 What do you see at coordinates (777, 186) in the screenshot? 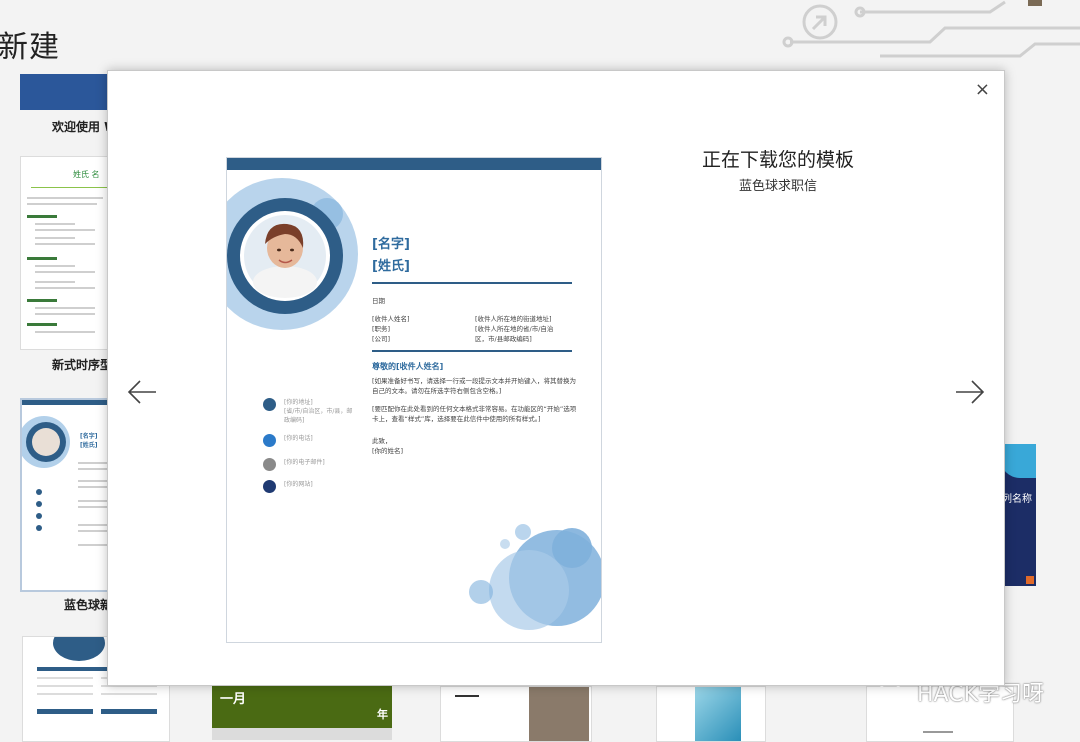
I see `template-name: 蓝色球求职信` at bounding box center [777, 186].